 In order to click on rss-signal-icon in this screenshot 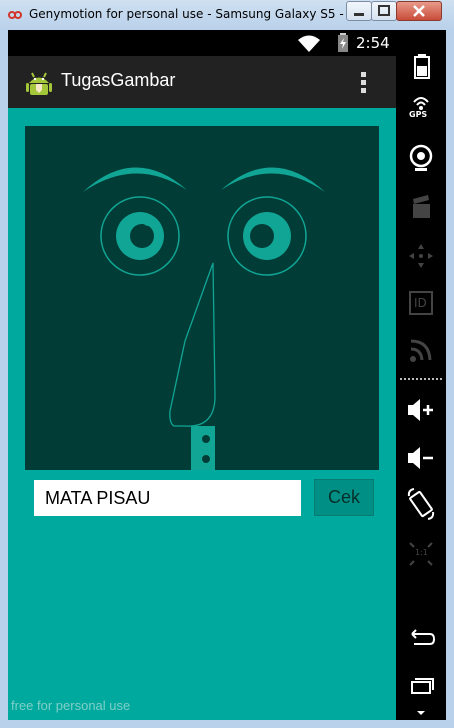, I will do `click(421, 350)`.